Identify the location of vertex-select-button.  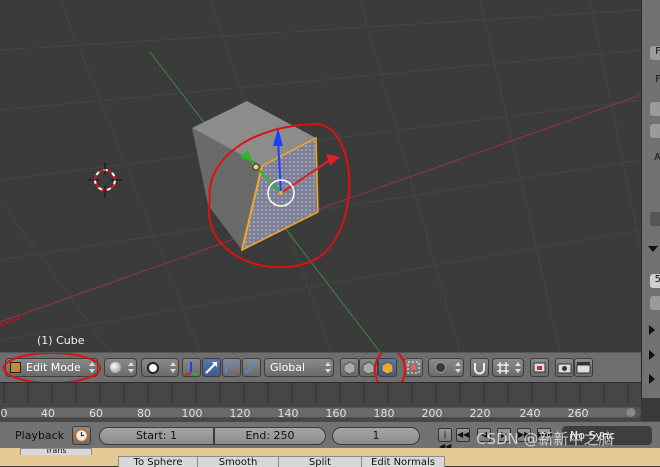
(349, 367).